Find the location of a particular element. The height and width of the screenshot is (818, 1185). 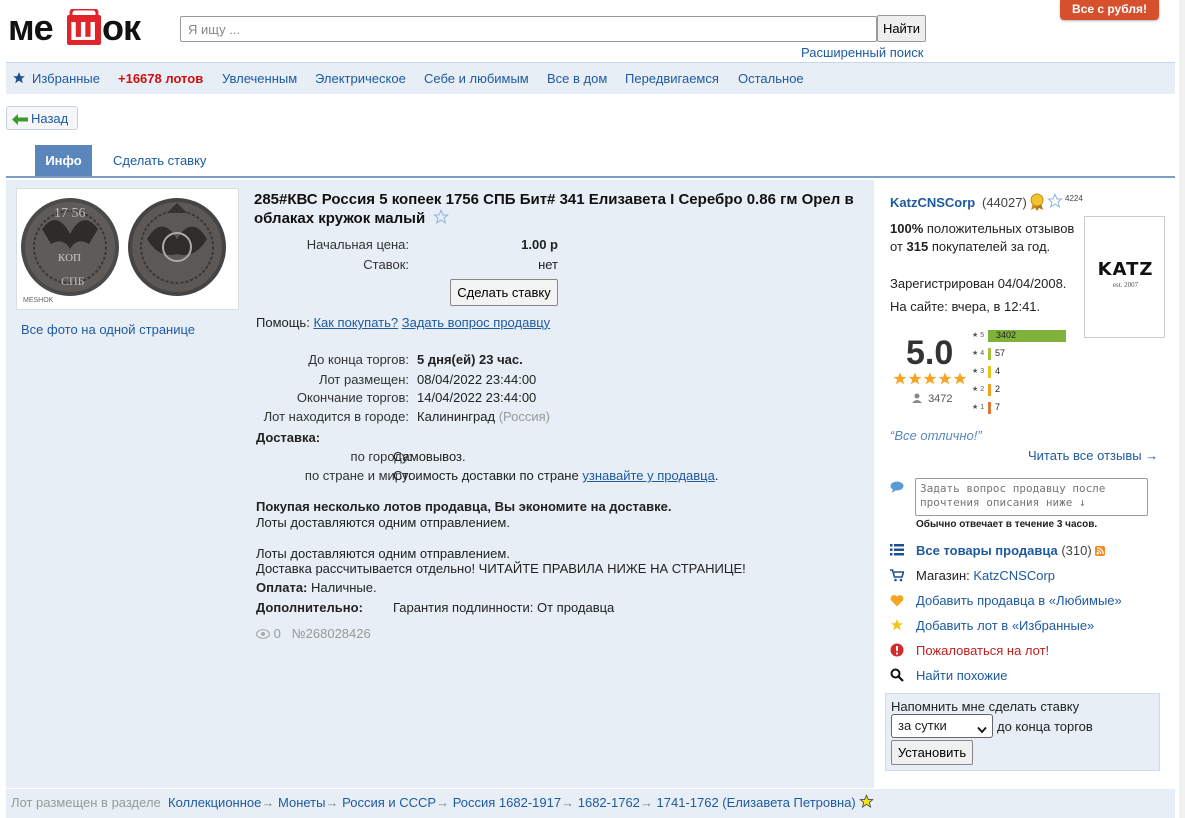

all-seller-items: Все товары продавца (310) is located at coordinates (1011, 551).